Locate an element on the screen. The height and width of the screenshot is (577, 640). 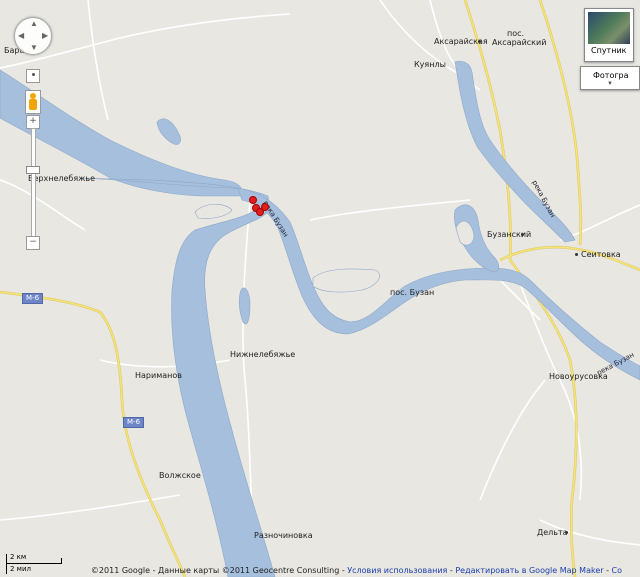
terms-link: Условия использования is located at coordinates (397, 570).